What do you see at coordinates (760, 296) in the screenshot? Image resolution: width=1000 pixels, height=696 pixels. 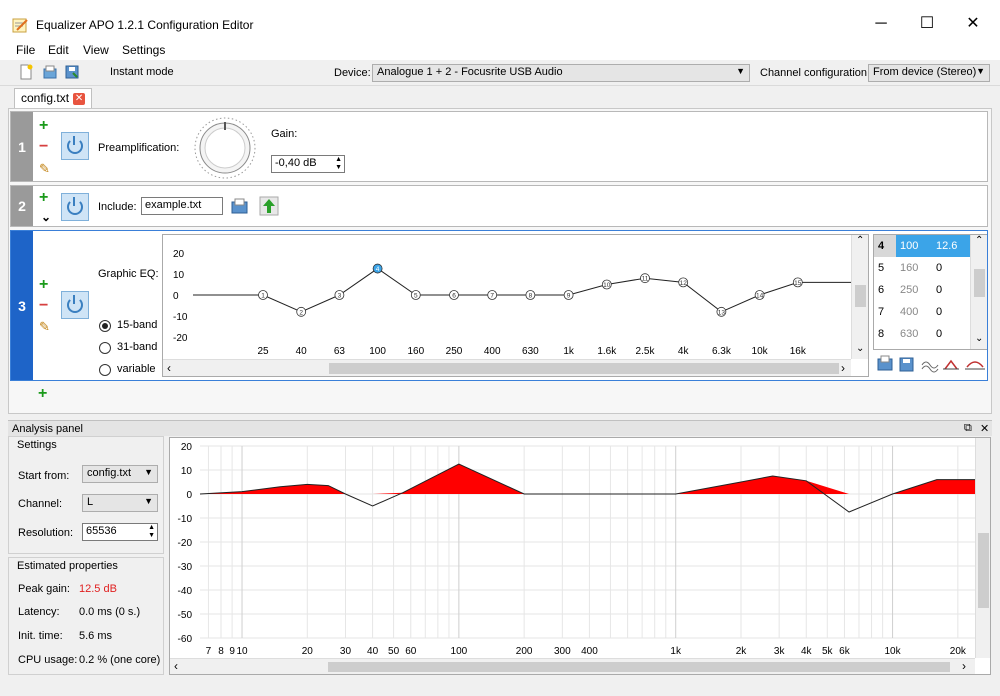 I see `geq-node-label: 14` at bounding box center [760, 296].